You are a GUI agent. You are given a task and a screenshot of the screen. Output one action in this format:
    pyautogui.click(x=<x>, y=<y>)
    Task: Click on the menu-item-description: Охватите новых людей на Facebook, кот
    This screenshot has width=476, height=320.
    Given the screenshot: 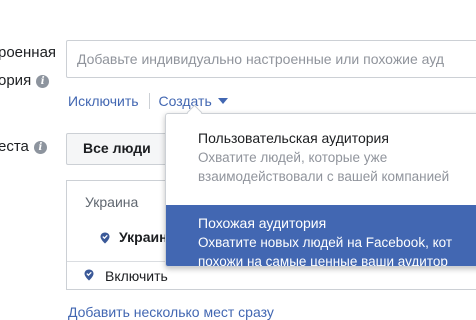 What is the action you would take?
    pyautogui.click(x=325, y=242)
    